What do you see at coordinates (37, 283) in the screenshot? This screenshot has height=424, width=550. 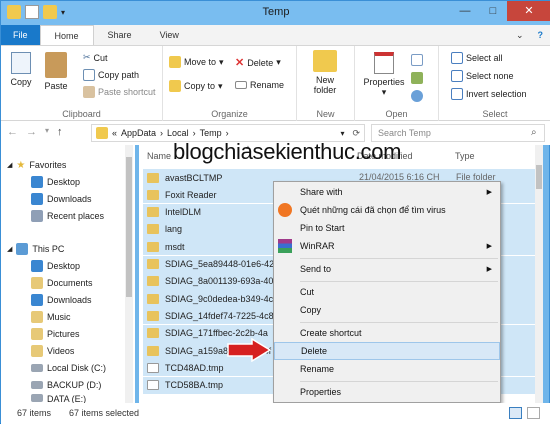 I see `documents-icon` at bounding box center [37, 283].